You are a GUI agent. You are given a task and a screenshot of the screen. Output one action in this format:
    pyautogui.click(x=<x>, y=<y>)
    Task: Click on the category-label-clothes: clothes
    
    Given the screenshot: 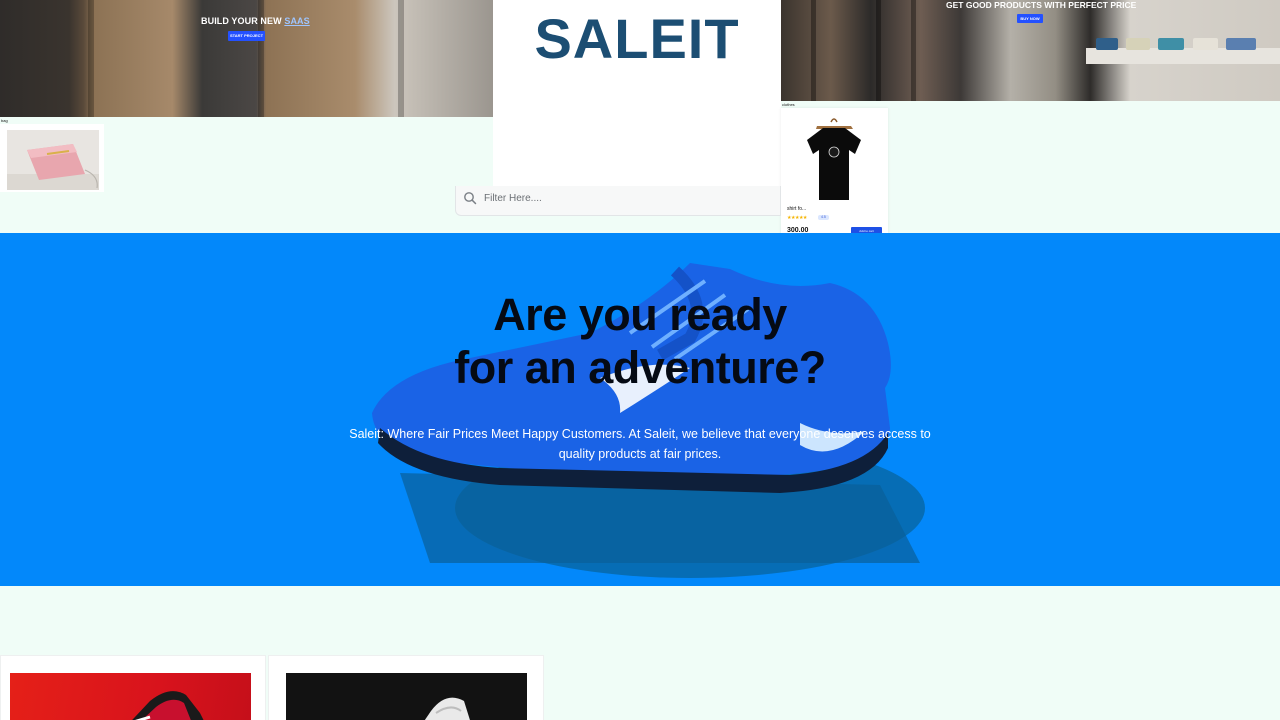 What is the action you would take?
    pyautogui.click(x=788, y=104)
    